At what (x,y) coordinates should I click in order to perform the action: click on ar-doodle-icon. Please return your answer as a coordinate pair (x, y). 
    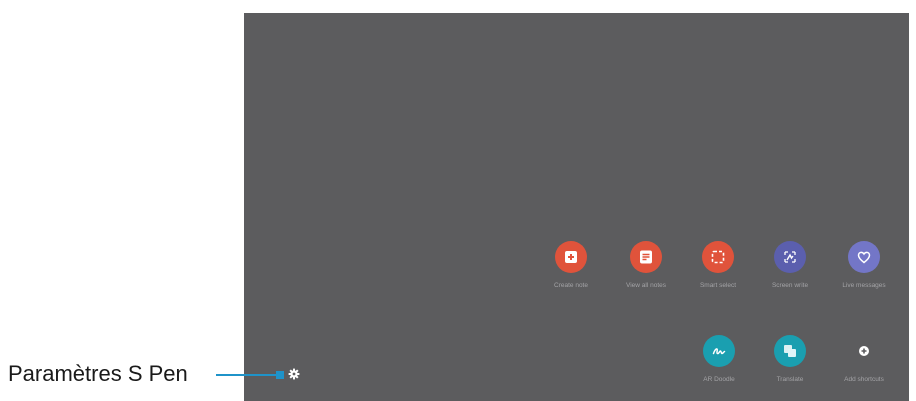
    Looking at the image, I should click on (719, 351).